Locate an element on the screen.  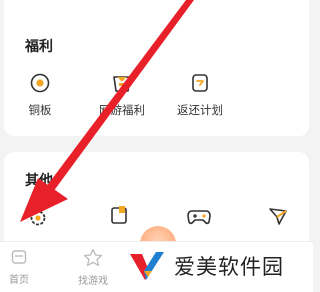
gift-bag-icon is located at coordinates (122, 84).